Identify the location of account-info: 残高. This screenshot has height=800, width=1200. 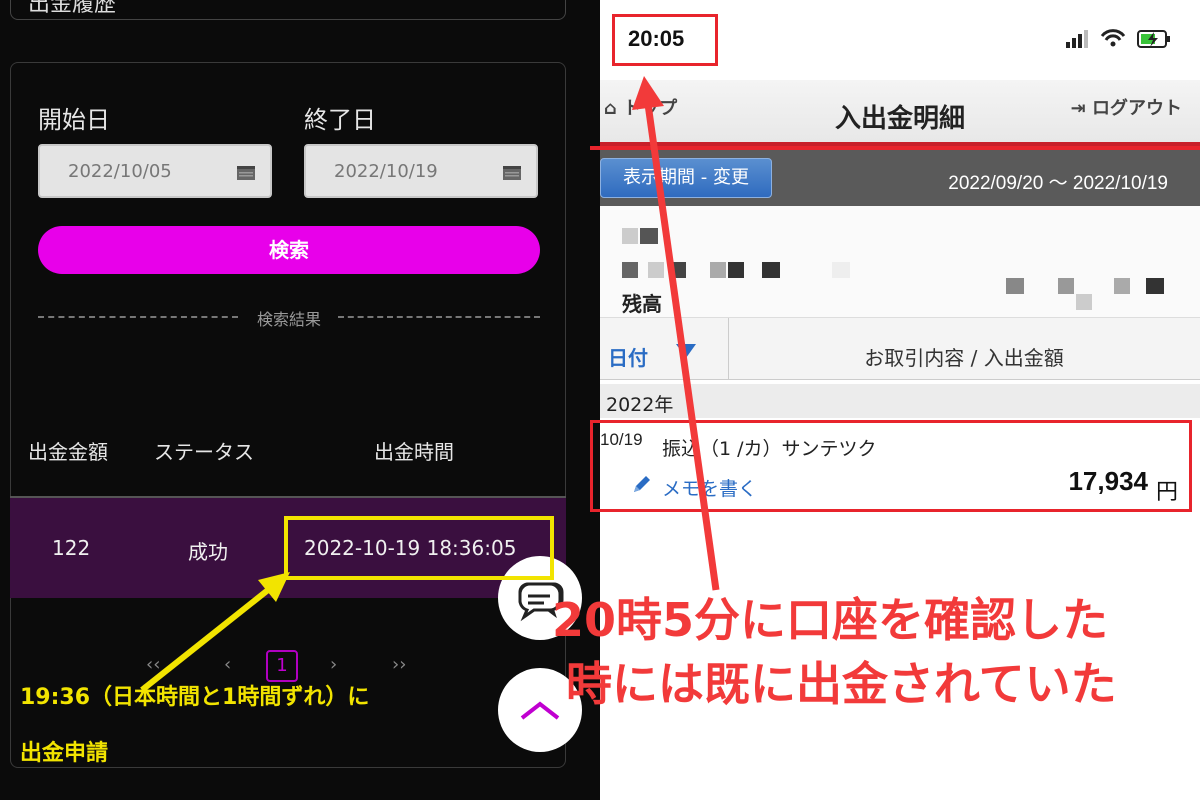
(900, 262).